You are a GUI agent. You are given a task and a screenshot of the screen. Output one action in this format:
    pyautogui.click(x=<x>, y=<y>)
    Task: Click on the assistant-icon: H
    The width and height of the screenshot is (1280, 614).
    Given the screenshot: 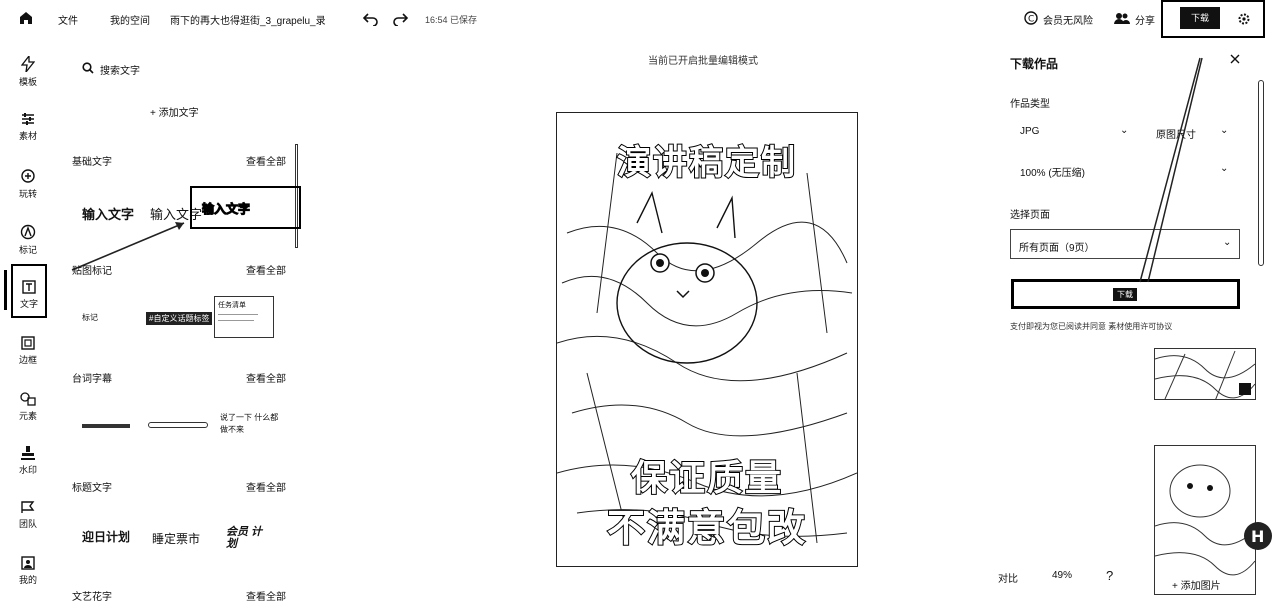 What is the action you would take?
    pyautogui.click(x=1258, y=536)
    